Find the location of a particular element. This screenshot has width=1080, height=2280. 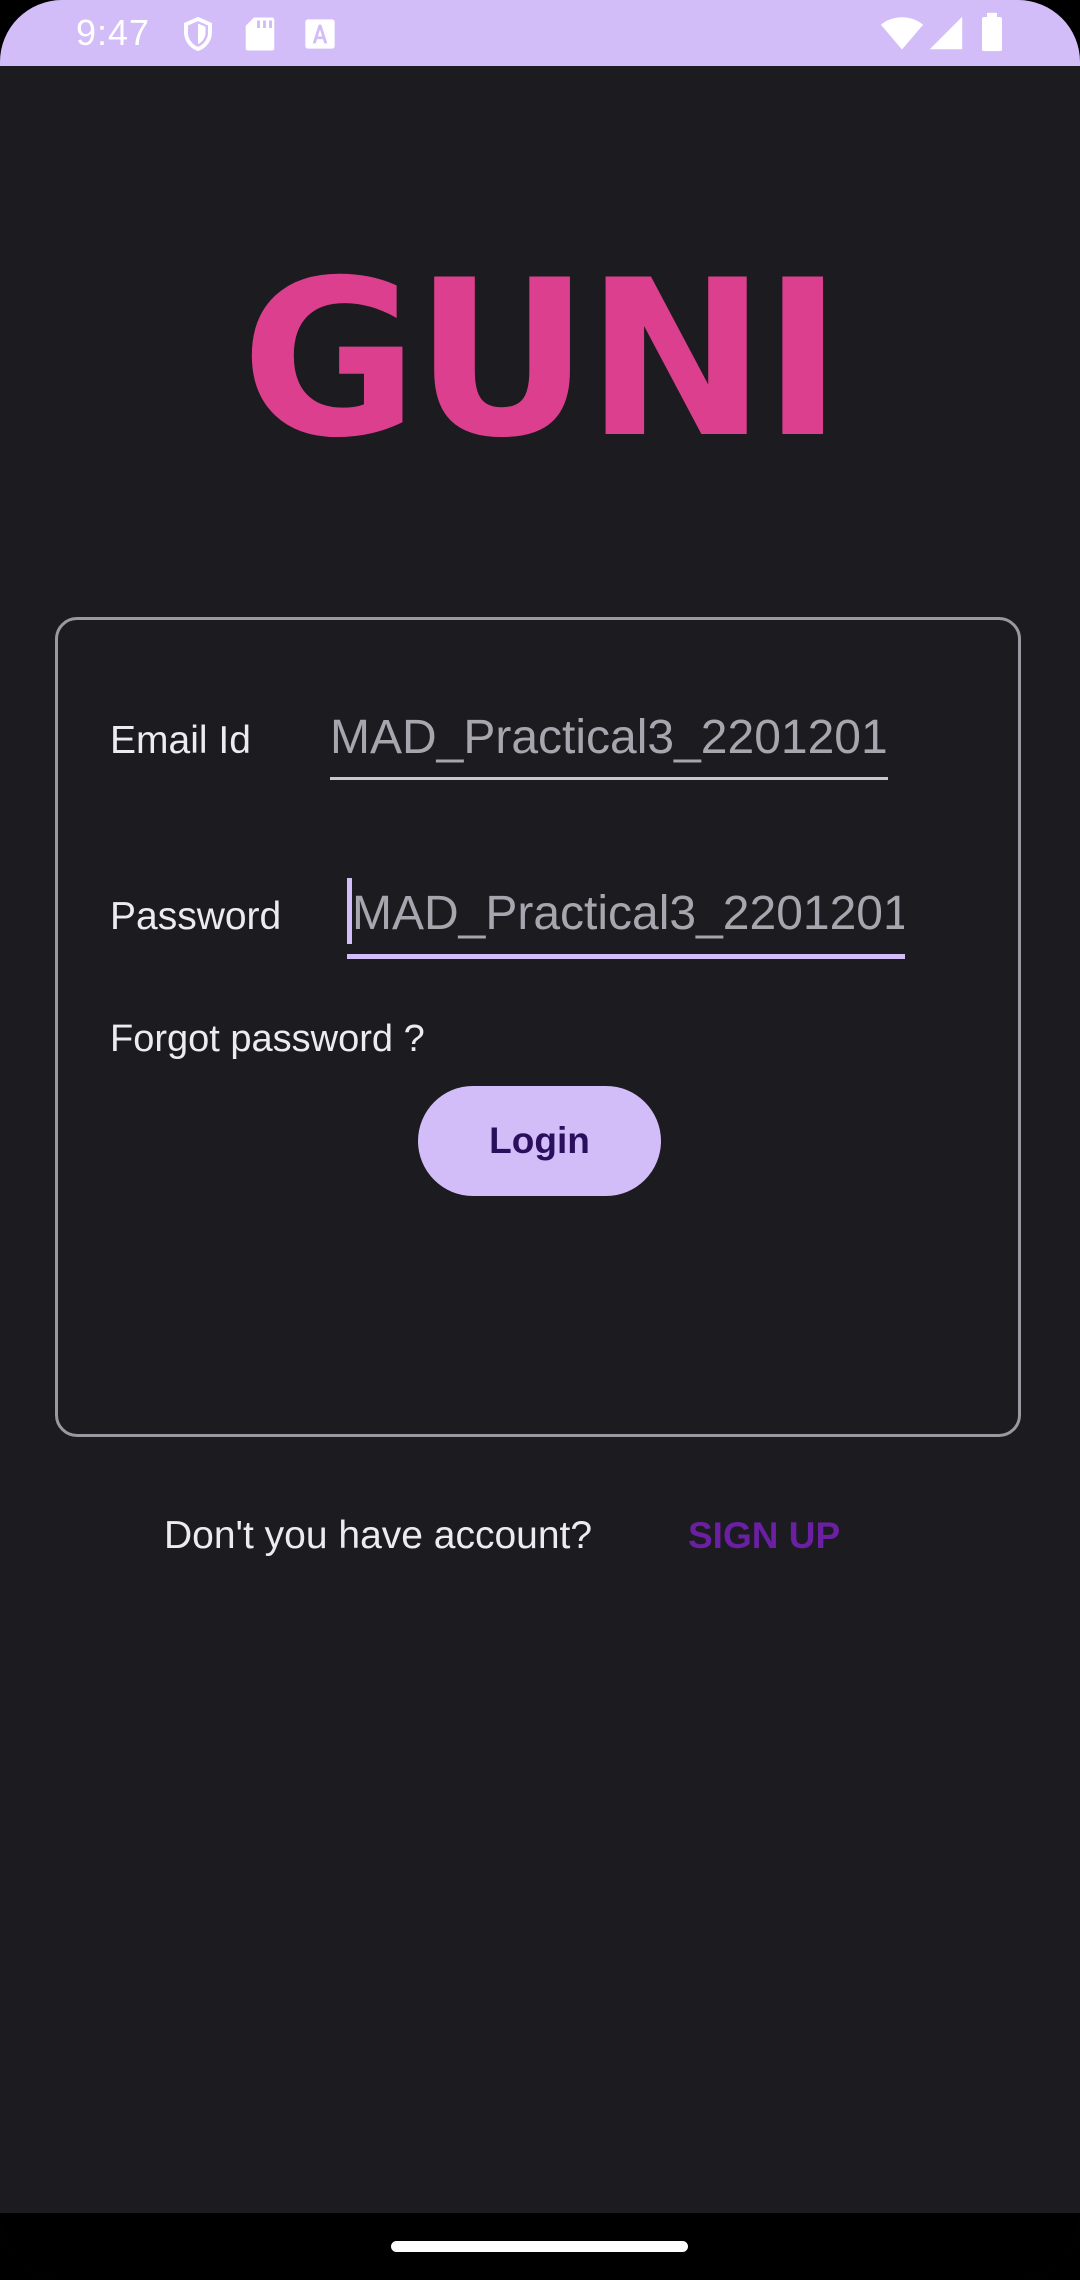

sign-up-button: SIGN UP is located at coordinates (764, 1536).